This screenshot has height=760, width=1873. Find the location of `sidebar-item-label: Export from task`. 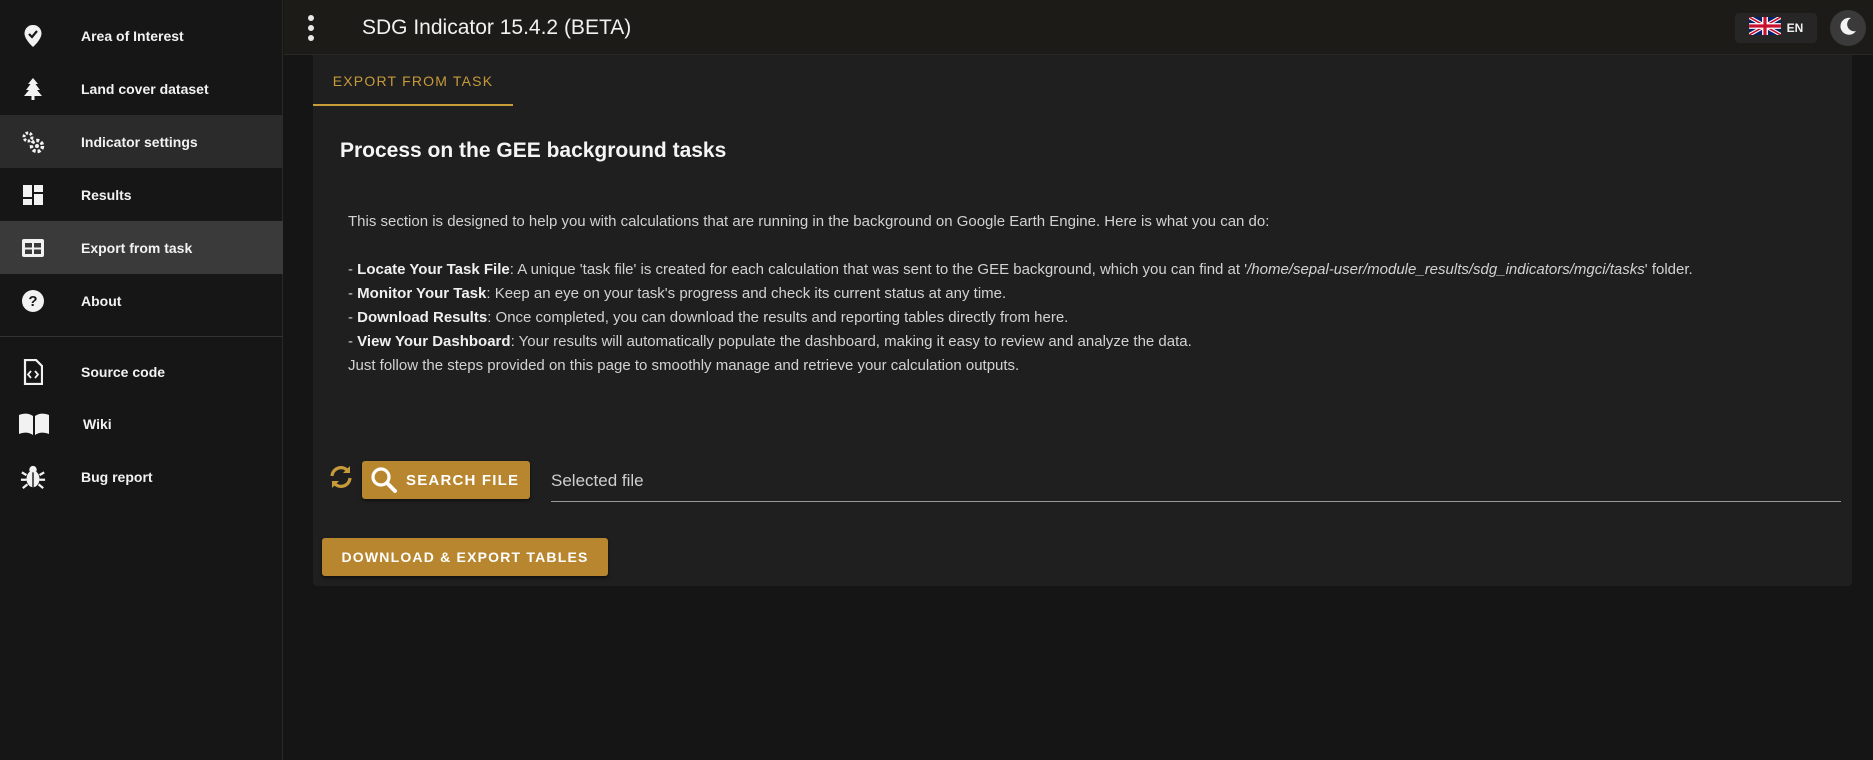

sidebar-item-label: Export from task is located at coordinates (137, 247).